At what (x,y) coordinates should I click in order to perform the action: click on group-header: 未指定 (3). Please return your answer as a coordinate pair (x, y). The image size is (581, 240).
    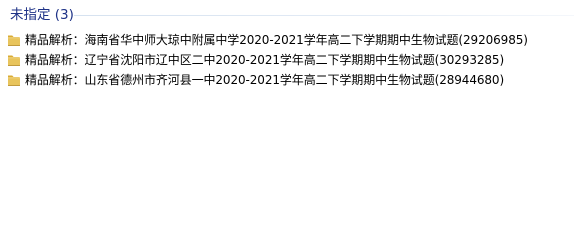
    Looking at the image, I should click on (290, 15).